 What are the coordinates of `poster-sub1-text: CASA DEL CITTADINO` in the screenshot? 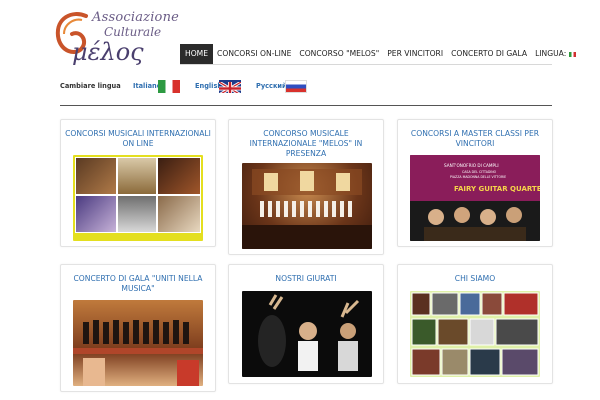 It's located at (479, 172).